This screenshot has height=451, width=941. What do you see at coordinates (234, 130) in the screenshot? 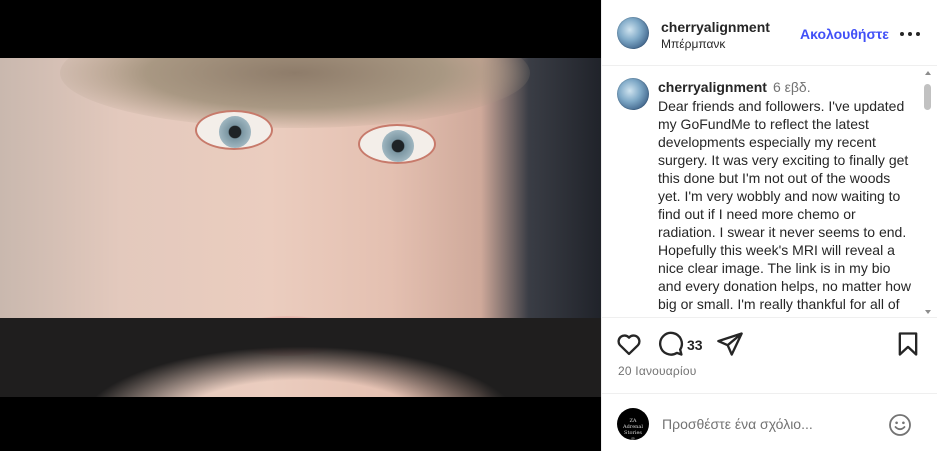
I see `photo-eye-left` at bounding box center [234, 130].